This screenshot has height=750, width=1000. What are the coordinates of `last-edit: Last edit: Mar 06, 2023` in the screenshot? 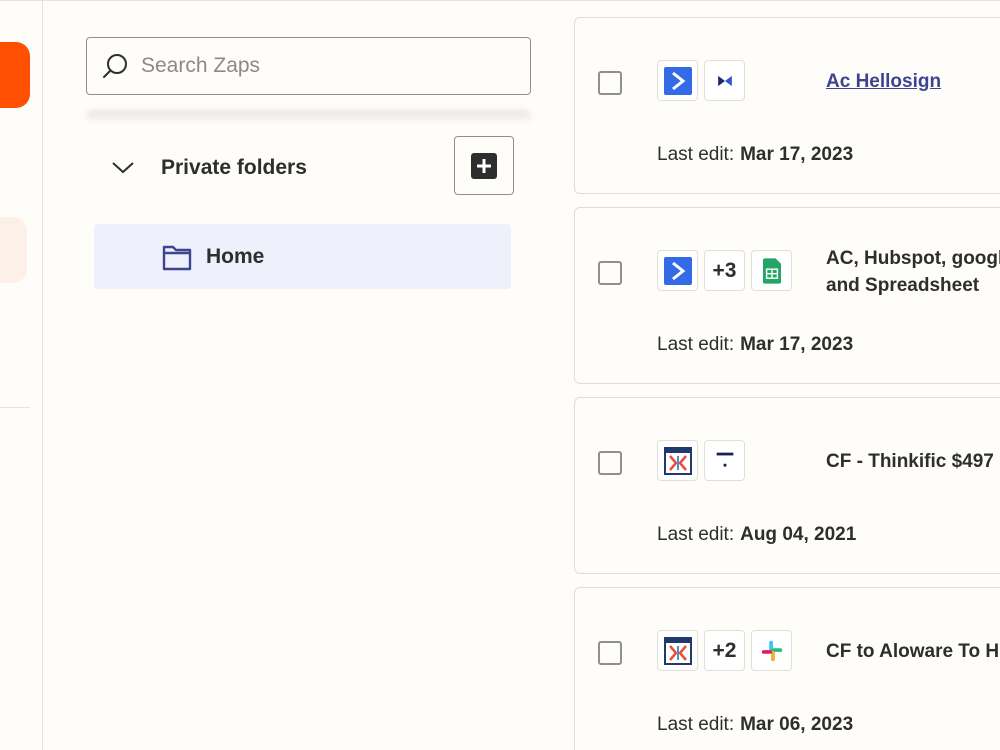 It's located at (755, 725).